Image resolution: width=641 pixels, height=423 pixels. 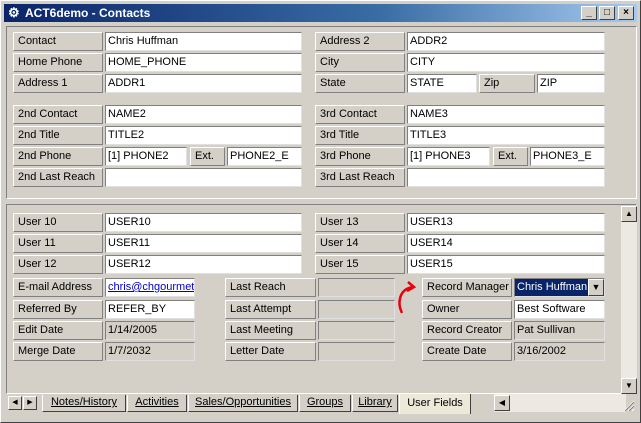 I want to click on letter-date-label: Letter Date, so click(x=270, y=351).